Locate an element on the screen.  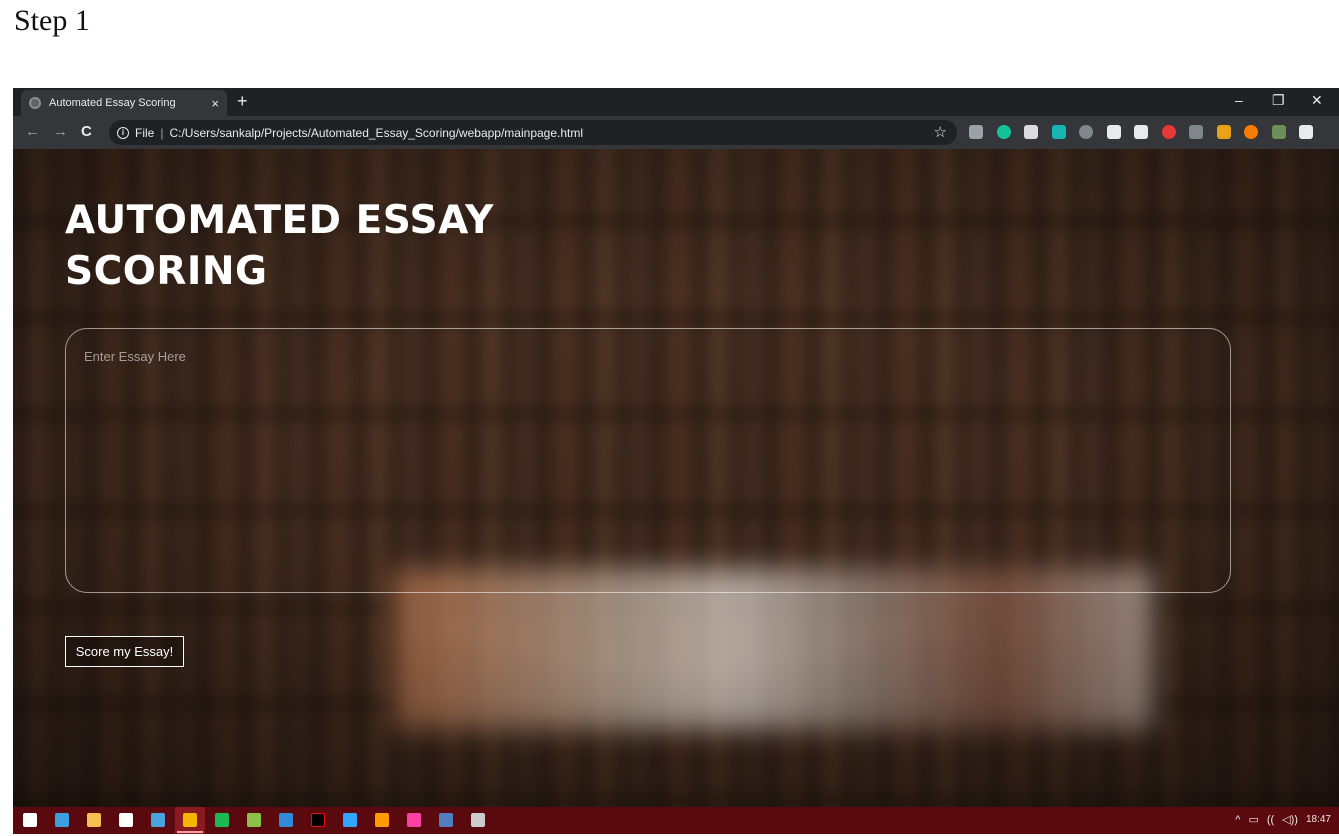
wifi-icon: (( is located at coordinates (1270, 820).